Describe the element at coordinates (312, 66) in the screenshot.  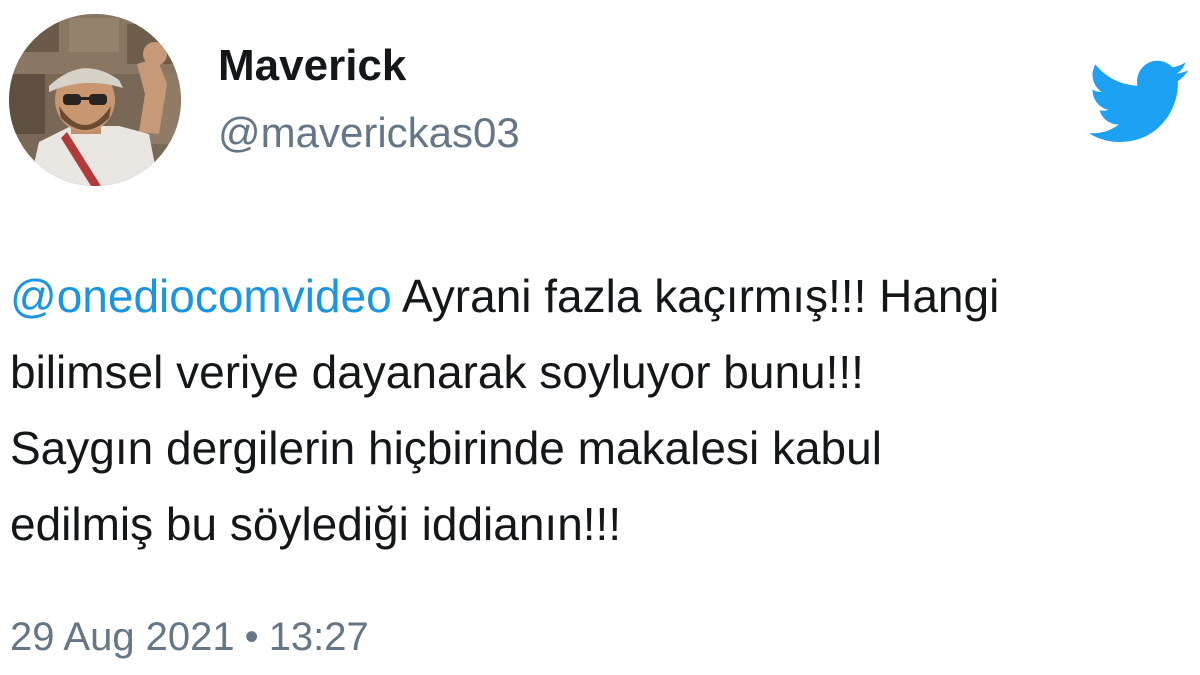
I see `author-display-name: Maverick` at that location.